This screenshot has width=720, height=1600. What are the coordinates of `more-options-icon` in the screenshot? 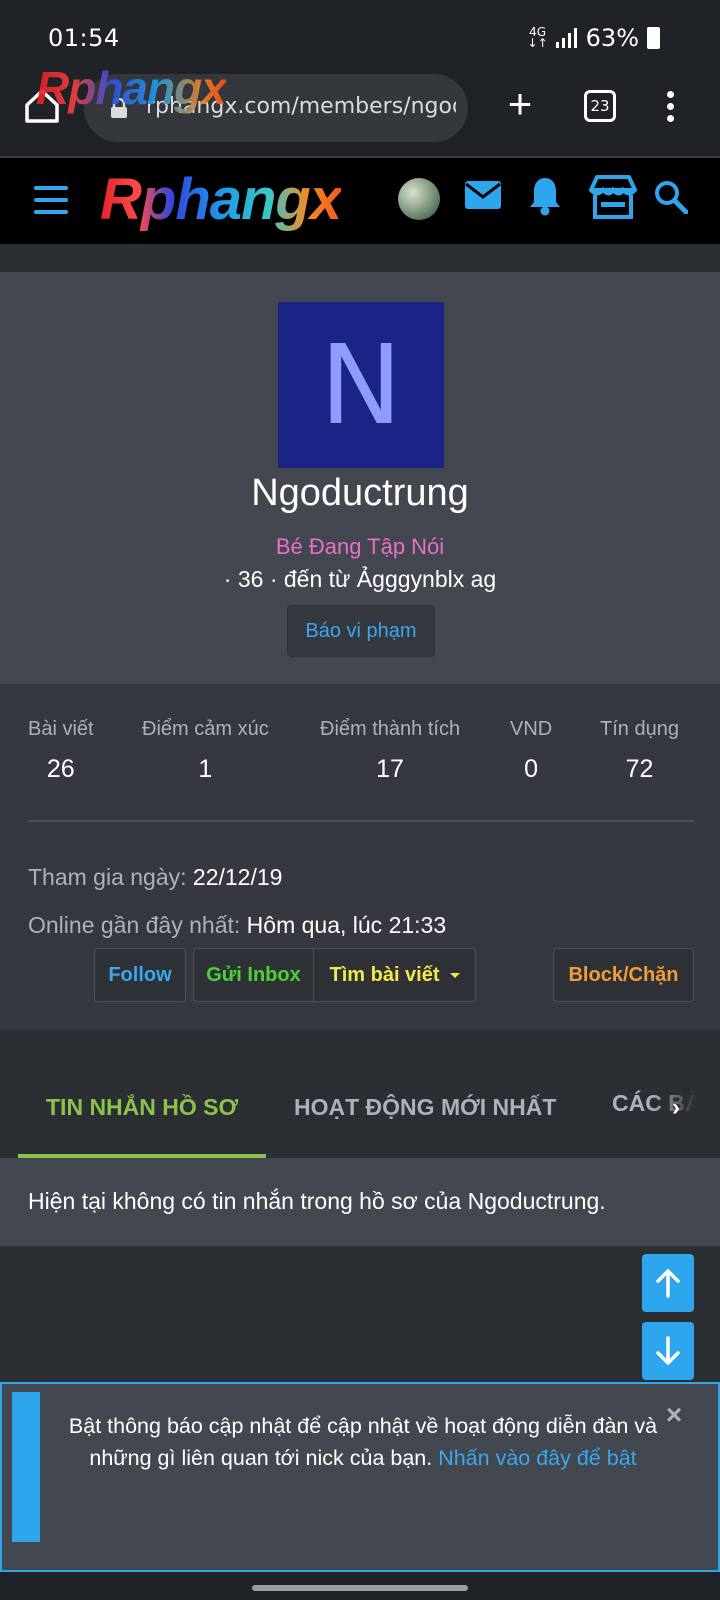 It's located at (670, 108).